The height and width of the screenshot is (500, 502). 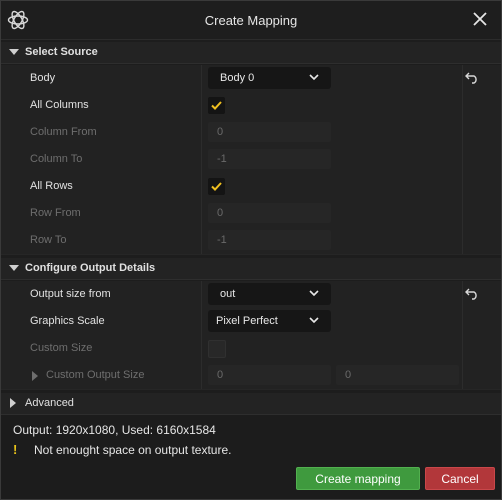 I want to click on all-rows-checkbox, so click(x=216, y=186).